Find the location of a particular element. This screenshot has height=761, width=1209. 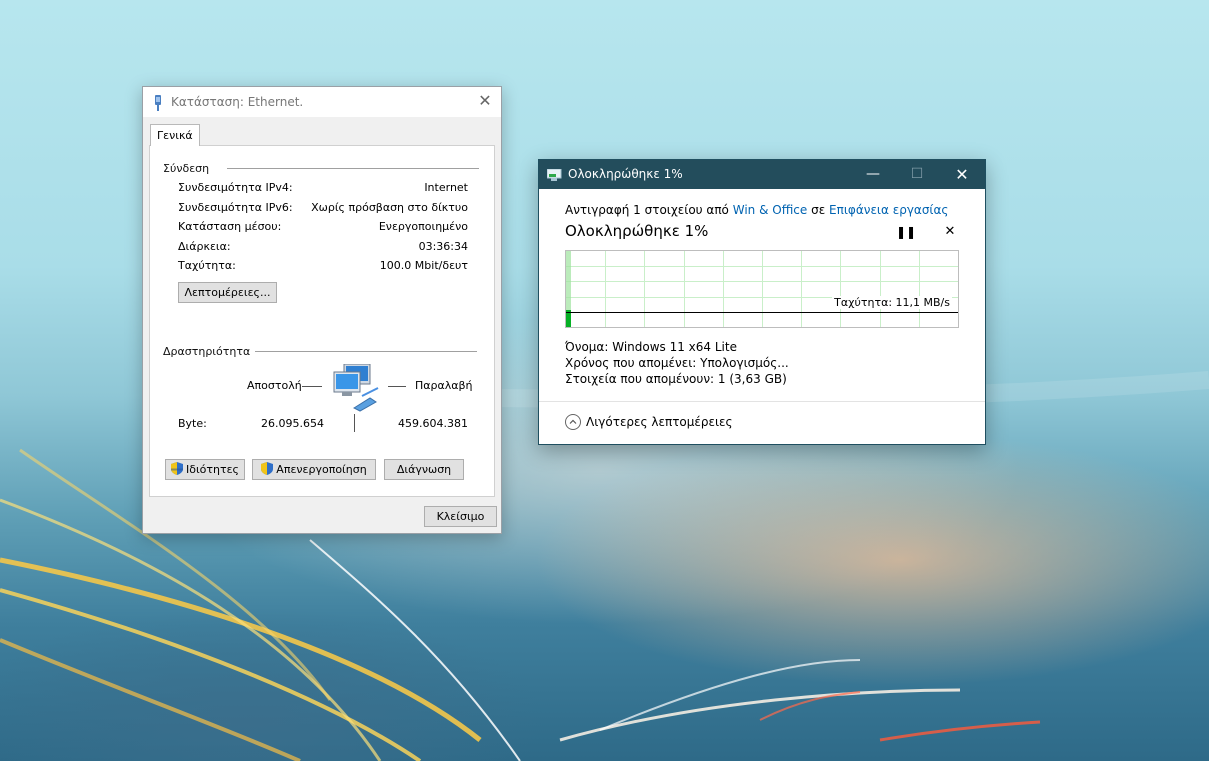

items-remaining-row: Στοιχεία που απομένουν: 1 (3,63 GB) is located at coordinates (676, 379).